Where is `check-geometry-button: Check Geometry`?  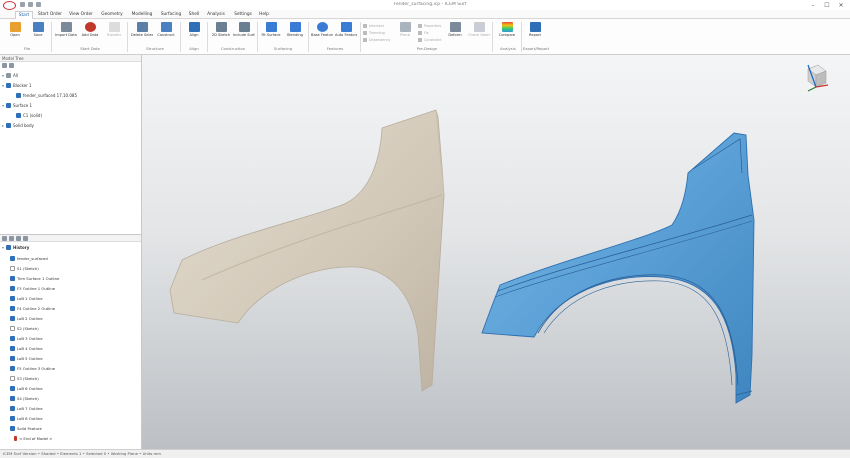
check-geometry-button: Check Geometry is located at coordinates (479, 29).